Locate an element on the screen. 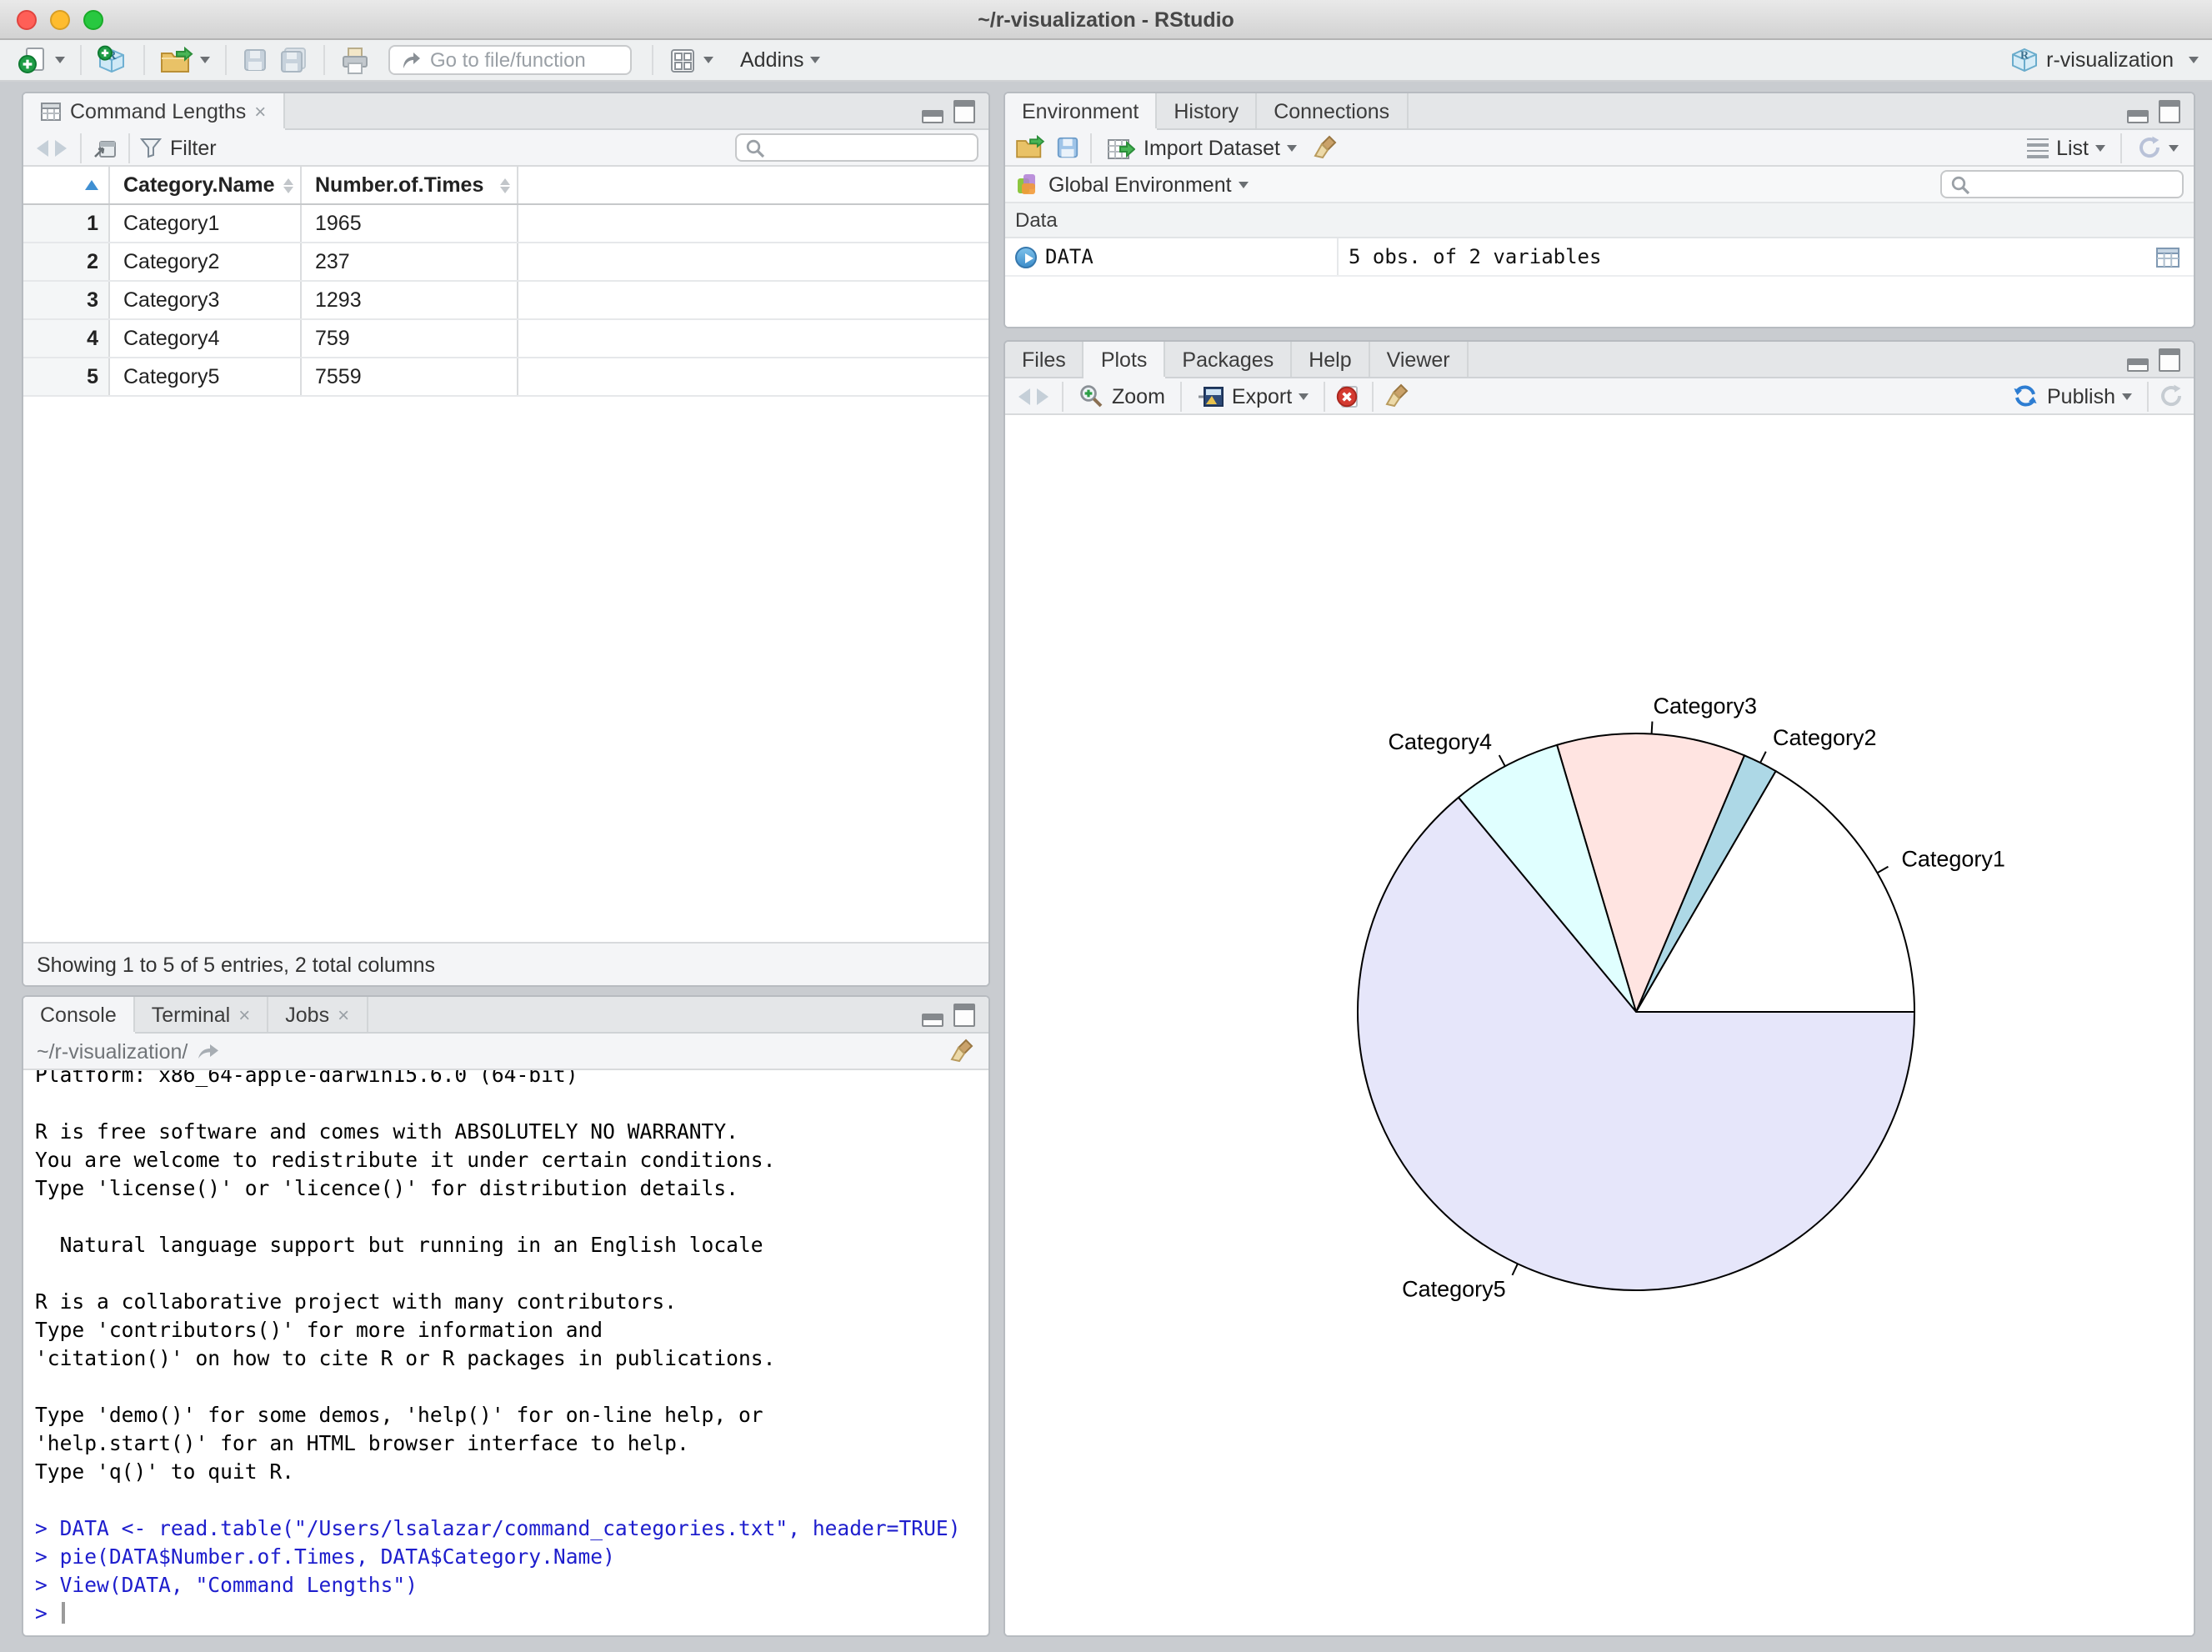  new-project-icon: R is located at coordinates (111, 59).